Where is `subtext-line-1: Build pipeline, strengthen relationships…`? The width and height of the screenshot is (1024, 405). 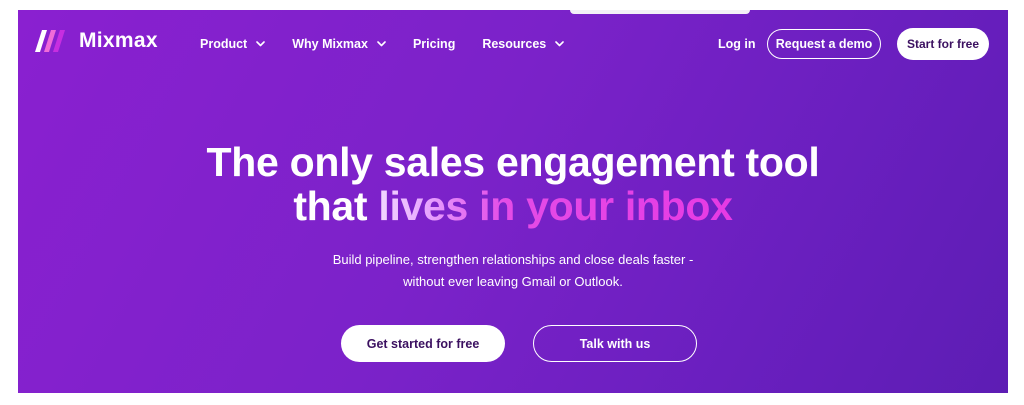 subtext-line-1: Build pipeline, strengthen relationships… is located at coordinates (513, 259).